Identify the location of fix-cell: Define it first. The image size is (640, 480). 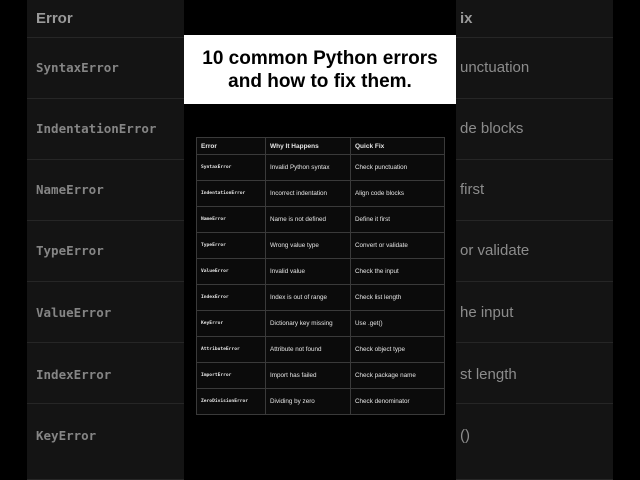
(397, 219).